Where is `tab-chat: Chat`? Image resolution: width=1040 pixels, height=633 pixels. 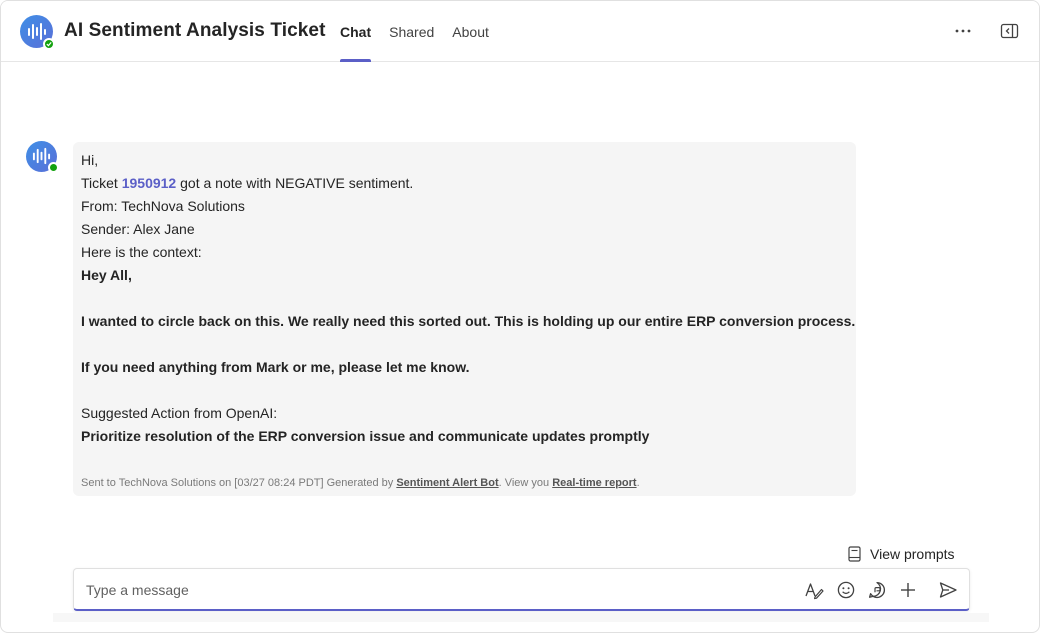 tab-chat: Chat is located at coordinates (356, 31).